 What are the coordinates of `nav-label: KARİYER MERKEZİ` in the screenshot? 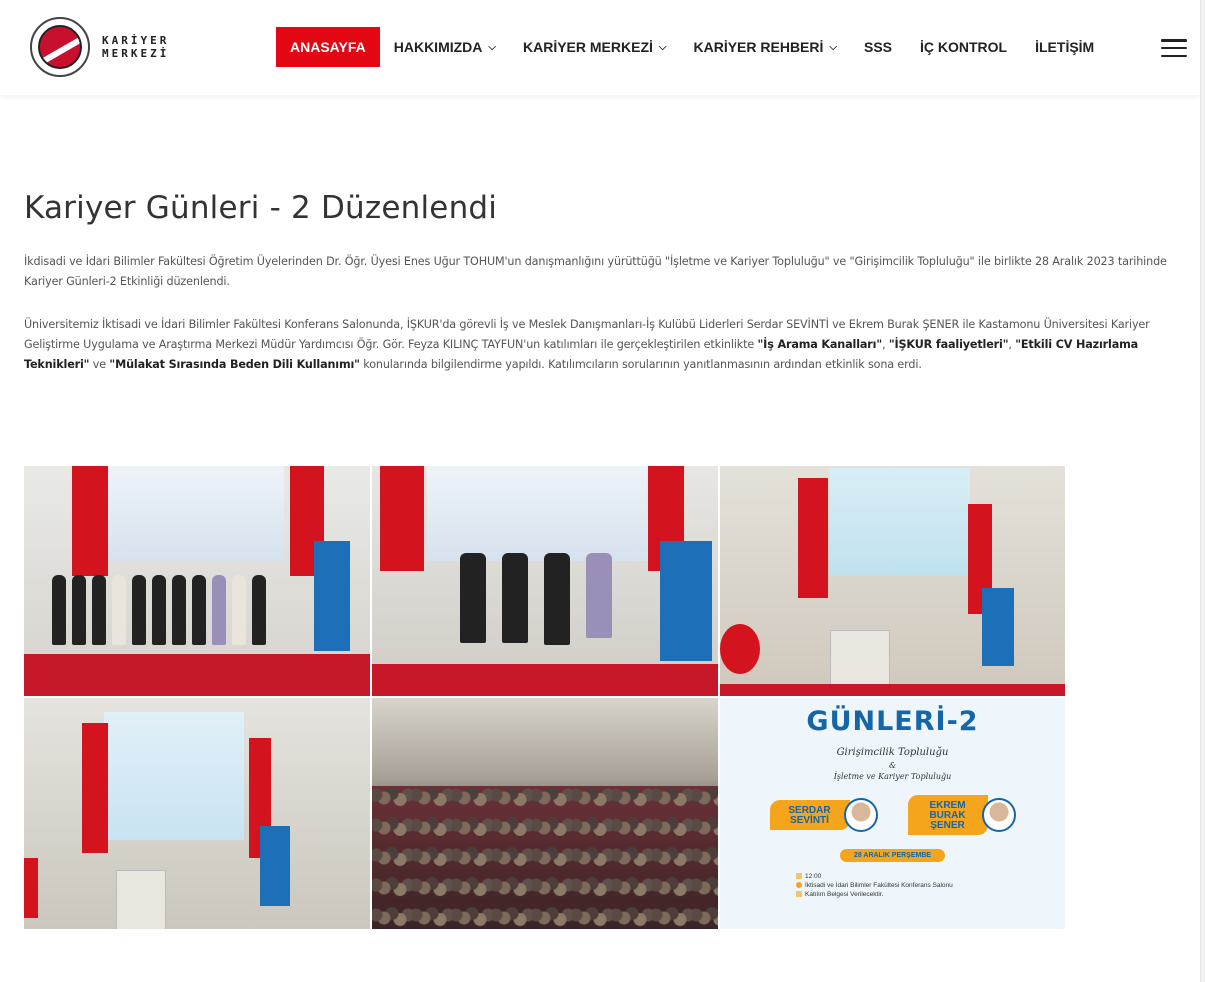 It's located at (587, 47).